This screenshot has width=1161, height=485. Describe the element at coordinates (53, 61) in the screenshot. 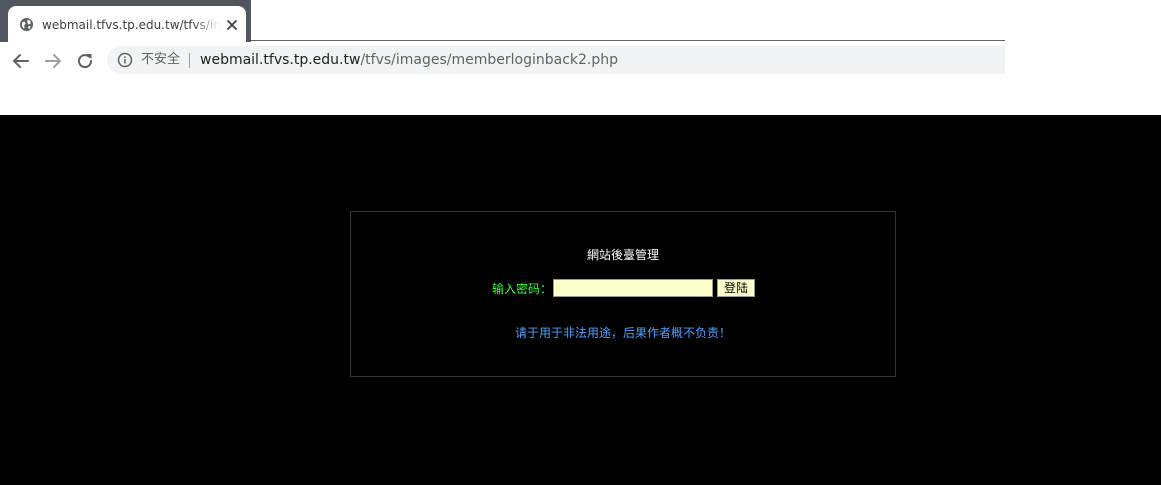

I see `forward-arrow-icon` at that location.